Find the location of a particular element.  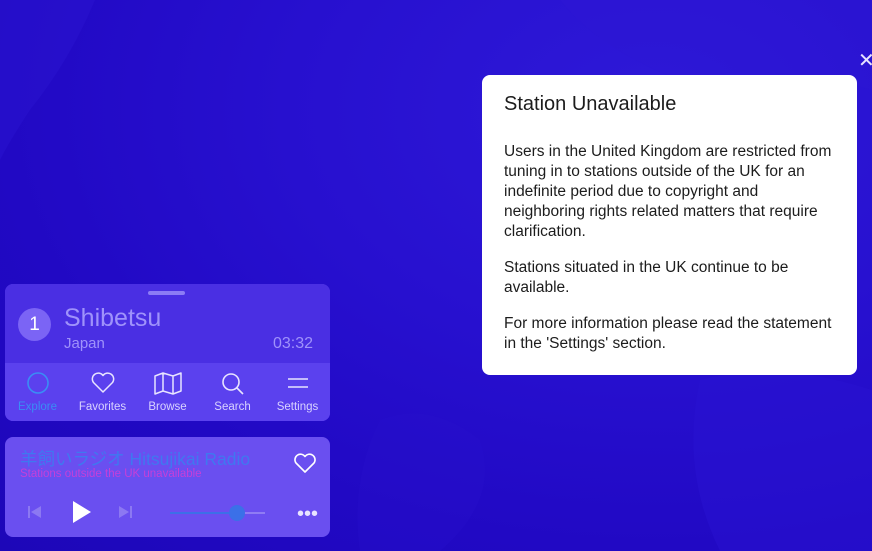

nav-search: Search is located at coordinates (232, 392).